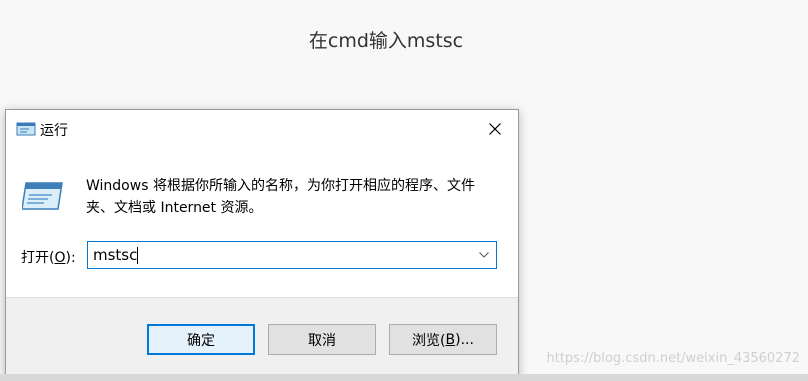 The image size is (808, 381). Describe the element at coordinates (60, 258) in the screenshot. I see `open-label-accelerator: O` at that location.